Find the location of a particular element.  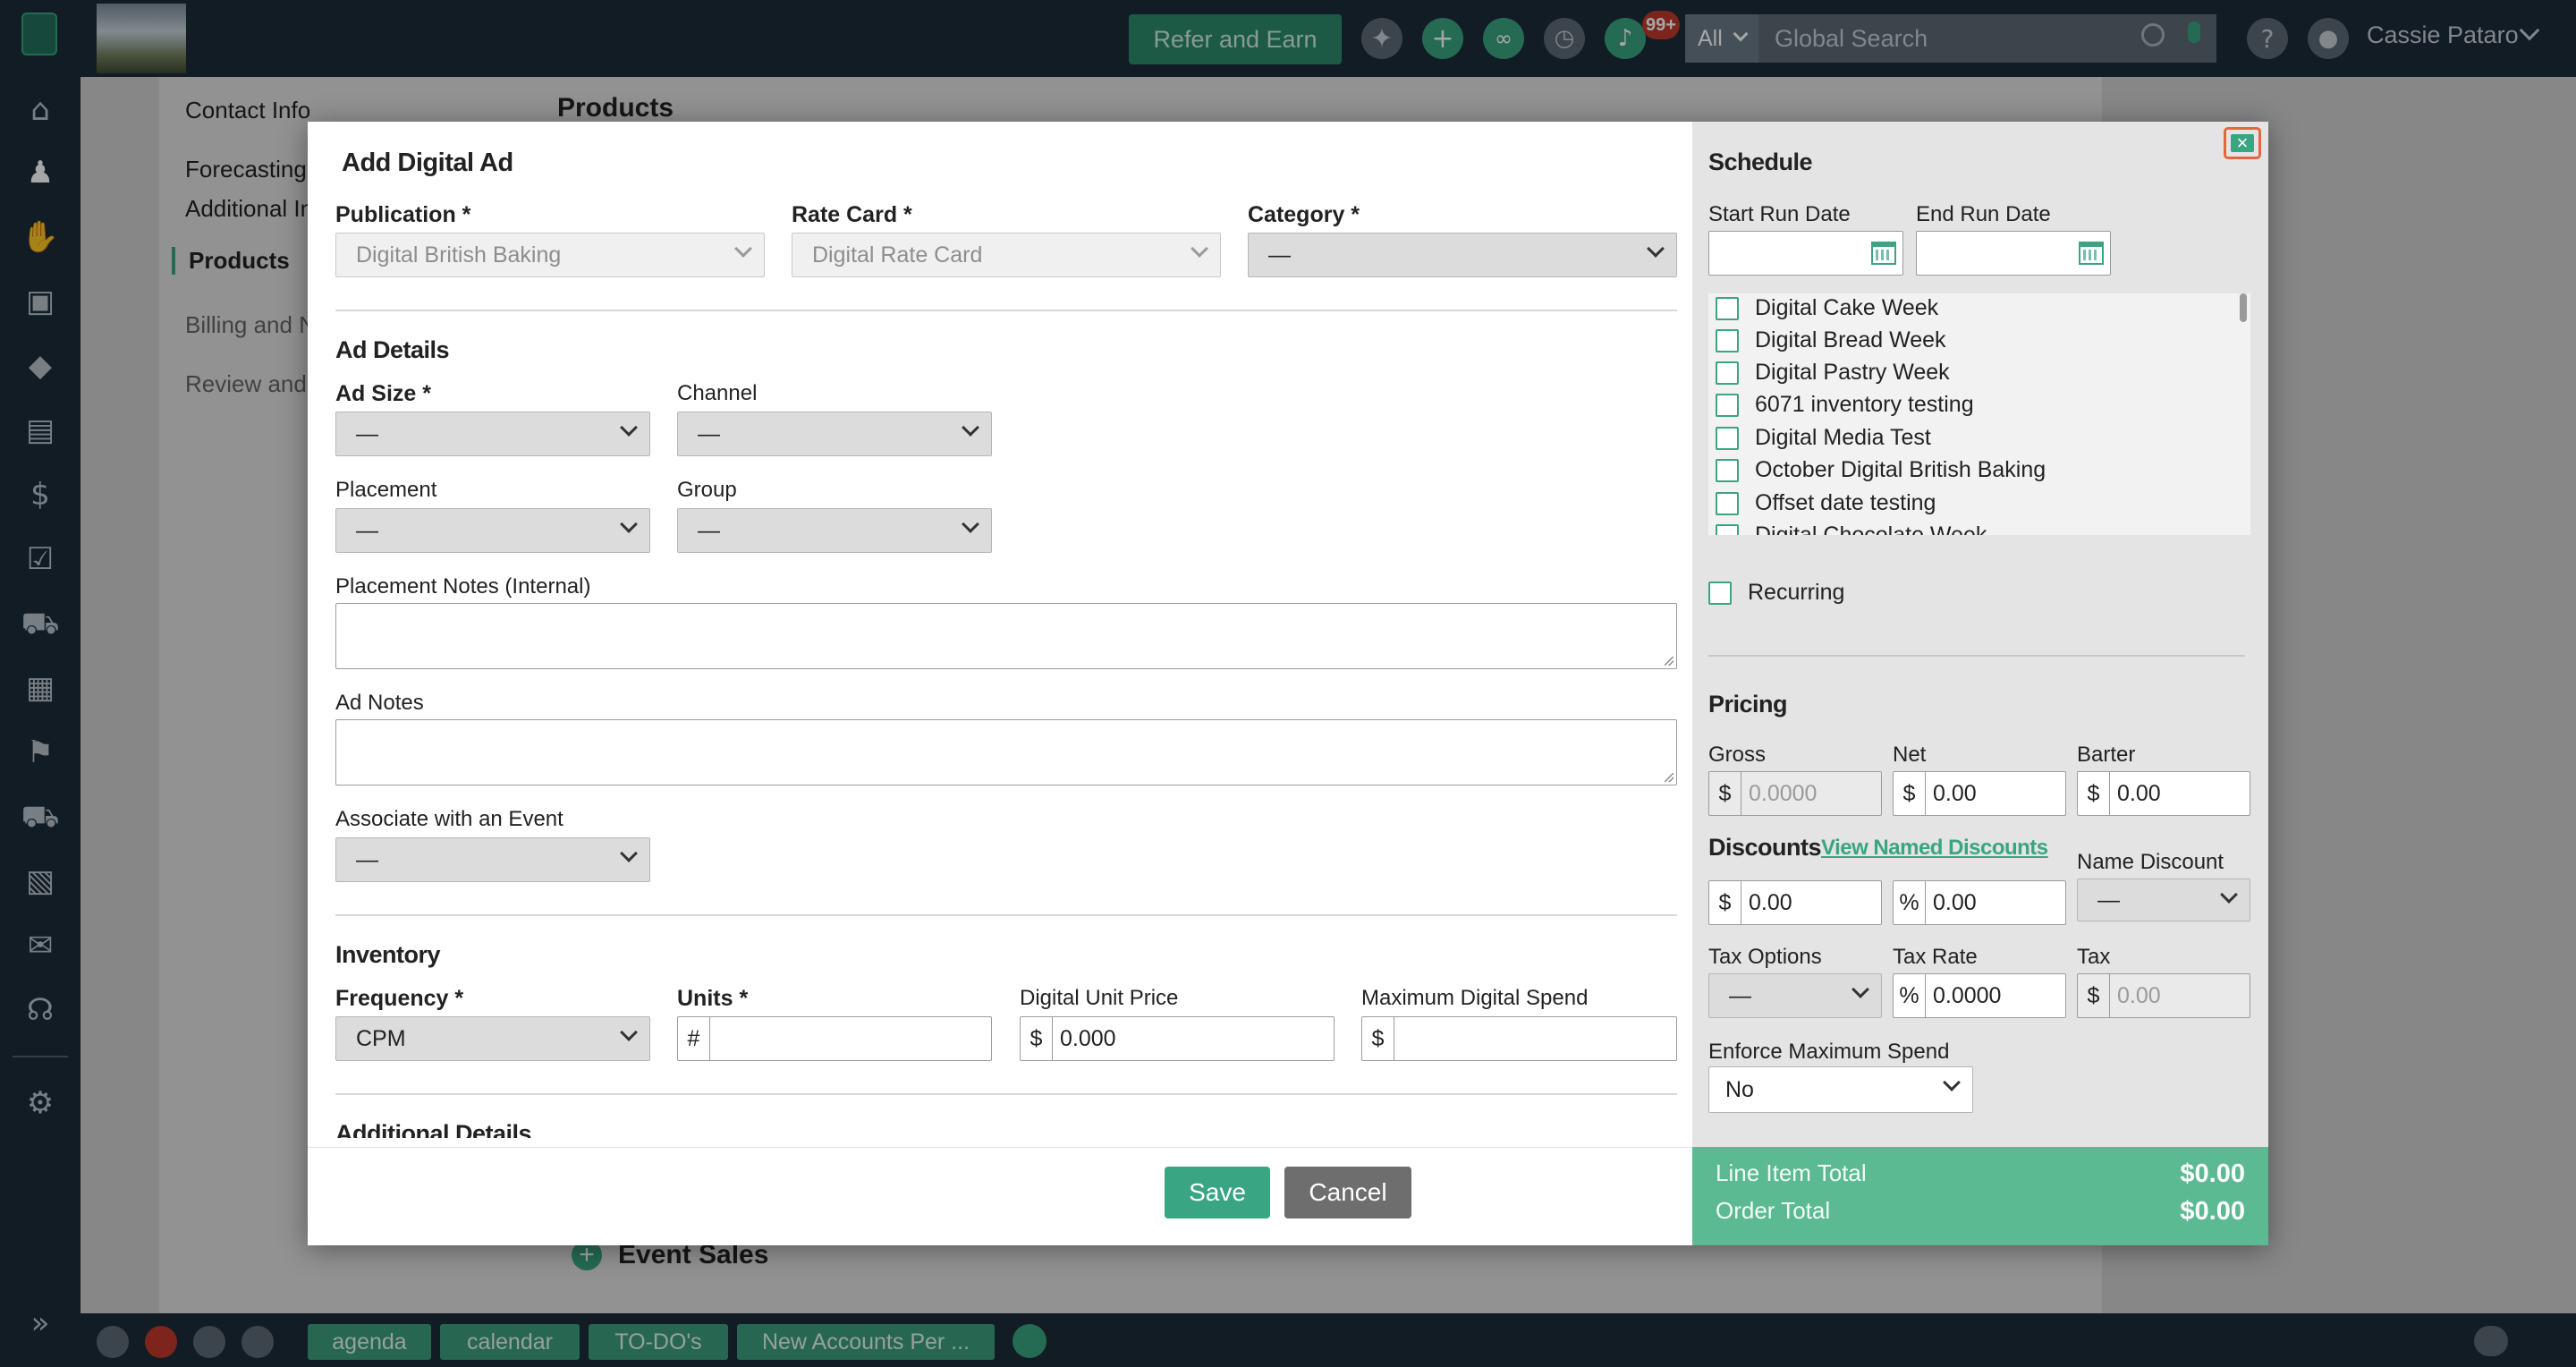

unit-price-prefix: $ is located at coordinates (1037, 1038).